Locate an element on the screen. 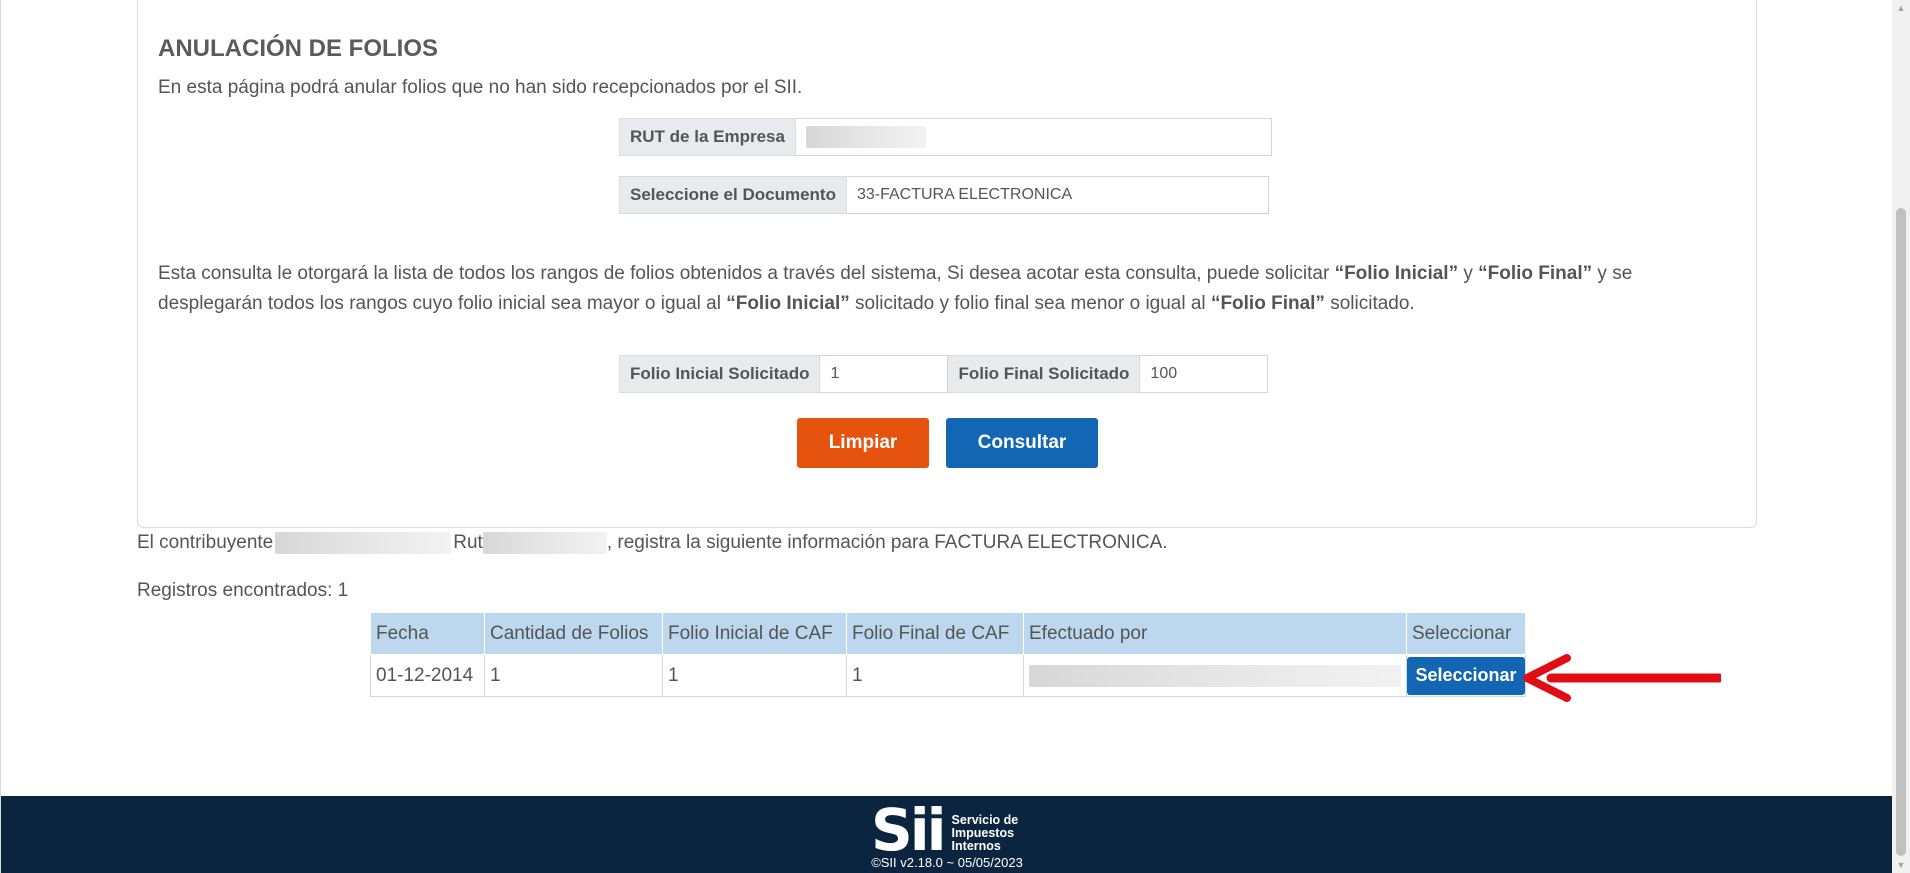  redacted-contributor-name is located at coordinates (363, 543).